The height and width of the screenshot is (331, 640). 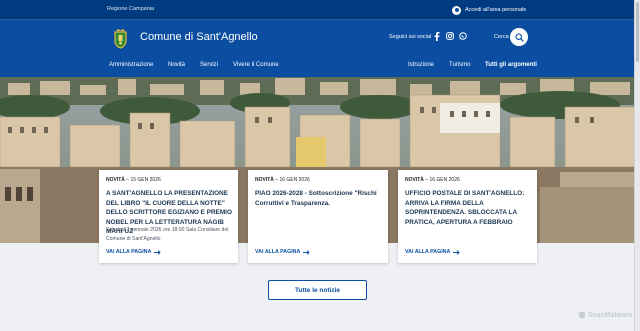 What do you see at coordinates (120, 39) in the screenshot?
I see `coat-of-arms-icon` at bounding box center [120, 39].